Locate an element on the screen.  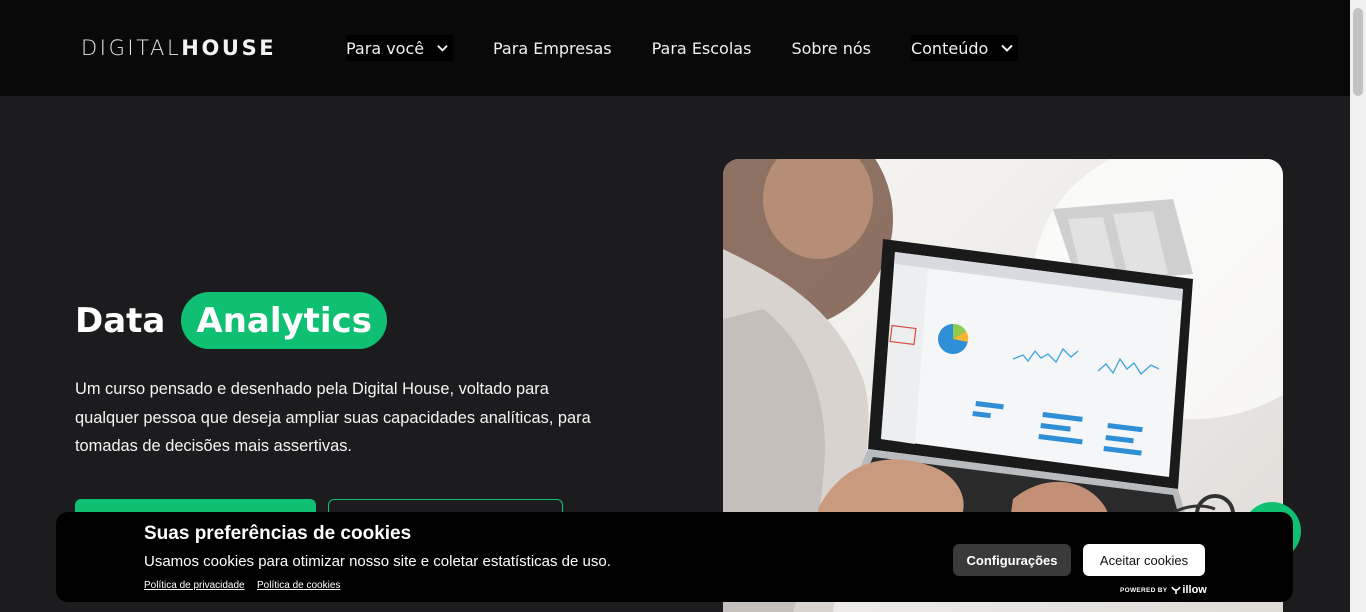
scrollbar-thumb is located at coordinates (1358, 52).